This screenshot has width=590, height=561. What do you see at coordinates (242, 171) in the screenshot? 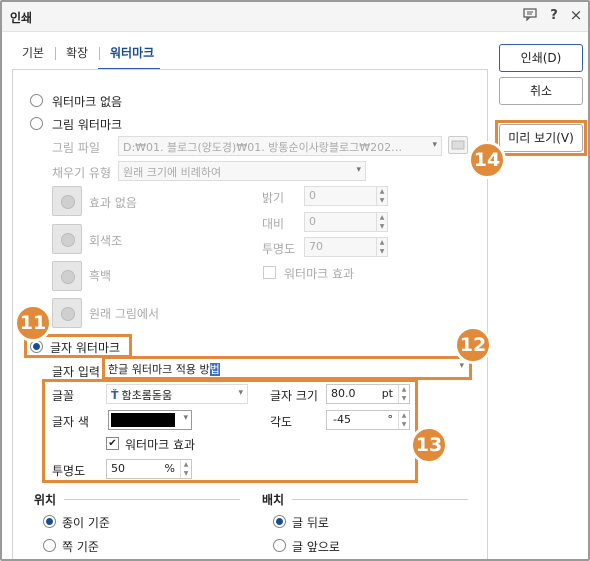
I see `fill-type-select: 원래 크기에 비례하여 ▾` at bounding box center [242, 171].